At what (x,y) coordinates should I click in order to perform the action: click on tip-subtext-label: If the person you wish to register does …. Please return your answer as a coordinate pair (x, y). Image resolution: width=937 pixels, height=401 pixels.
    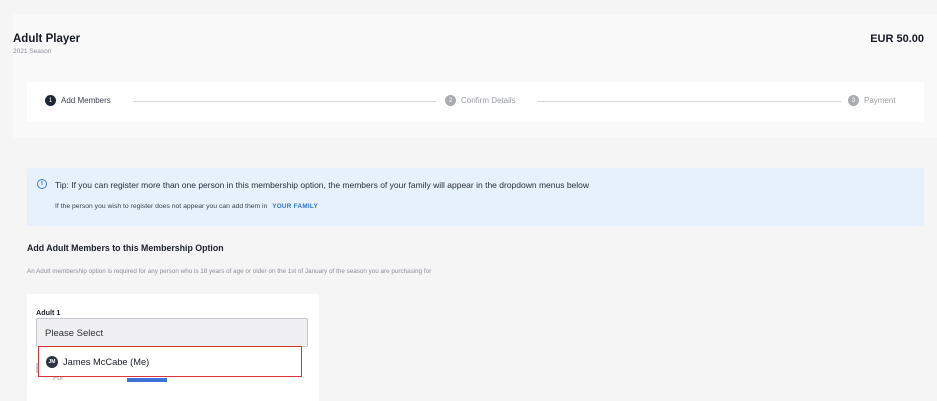
    Looking at the image, I should click on (161, 206).